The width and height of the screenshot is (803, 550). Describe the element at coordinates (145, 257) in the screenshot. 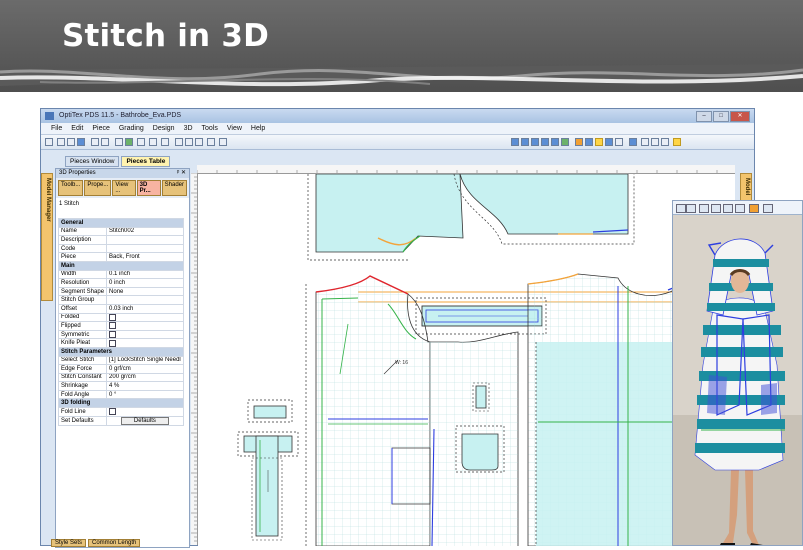

I see `property-value: Back, Front` at that location.